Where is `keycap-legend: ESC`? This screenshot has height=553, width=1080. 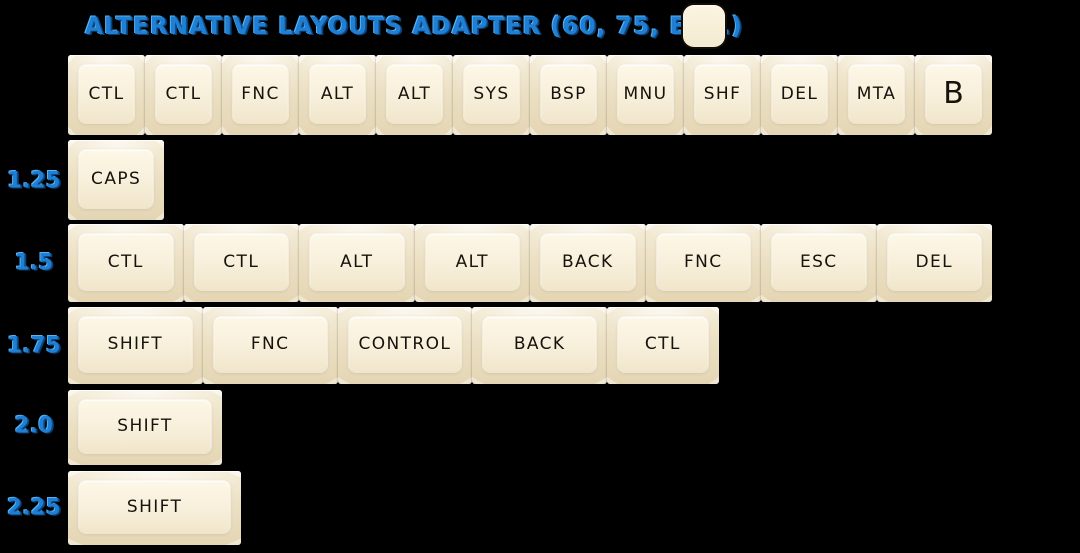 keycap-legend: ESC is located at coordinates (818, 261).